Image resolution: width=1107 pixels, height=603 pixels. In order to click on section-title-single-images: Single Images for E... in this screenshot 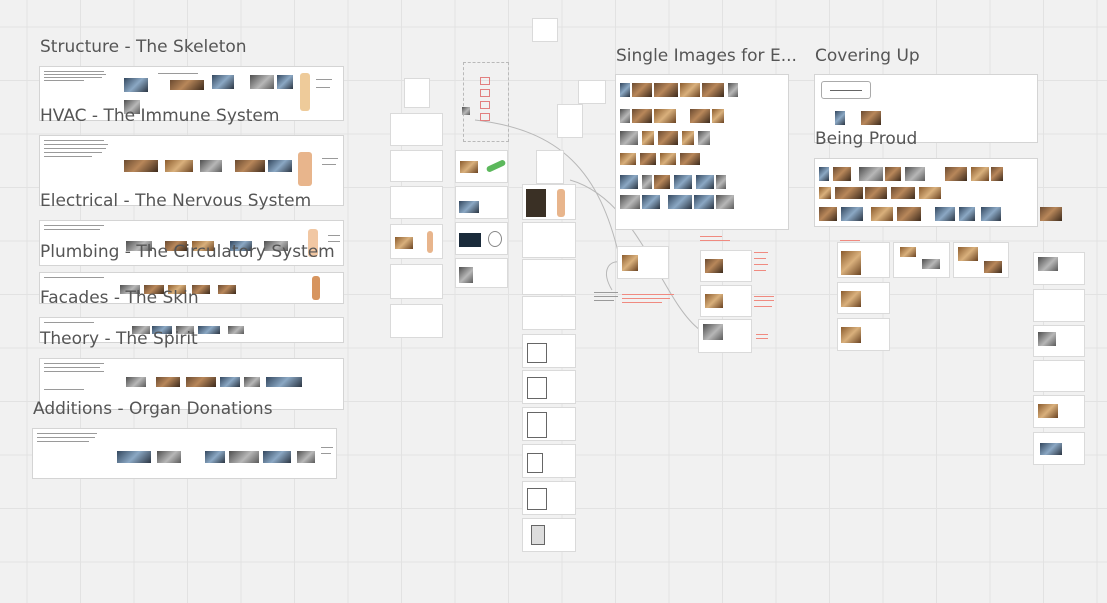, I will do `click(706, 56)`.